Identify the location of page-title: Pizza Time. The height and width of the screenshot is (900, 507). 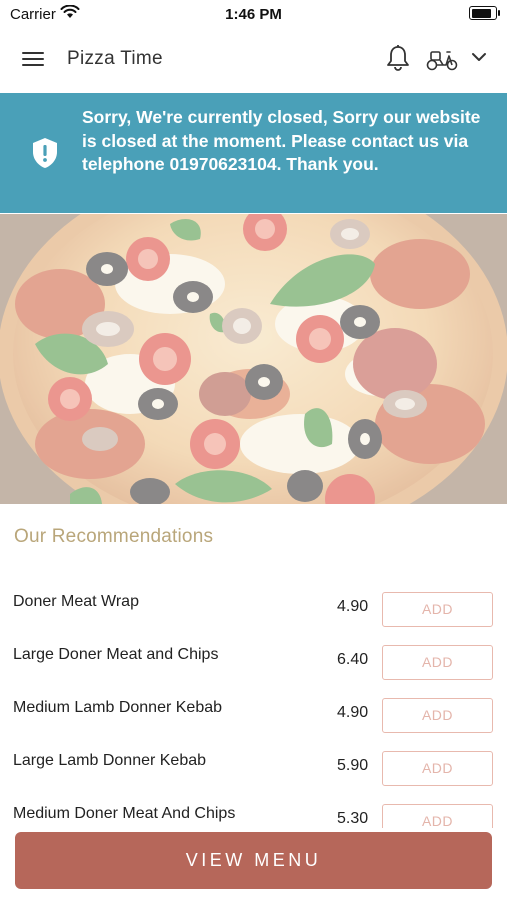
(115, 58).